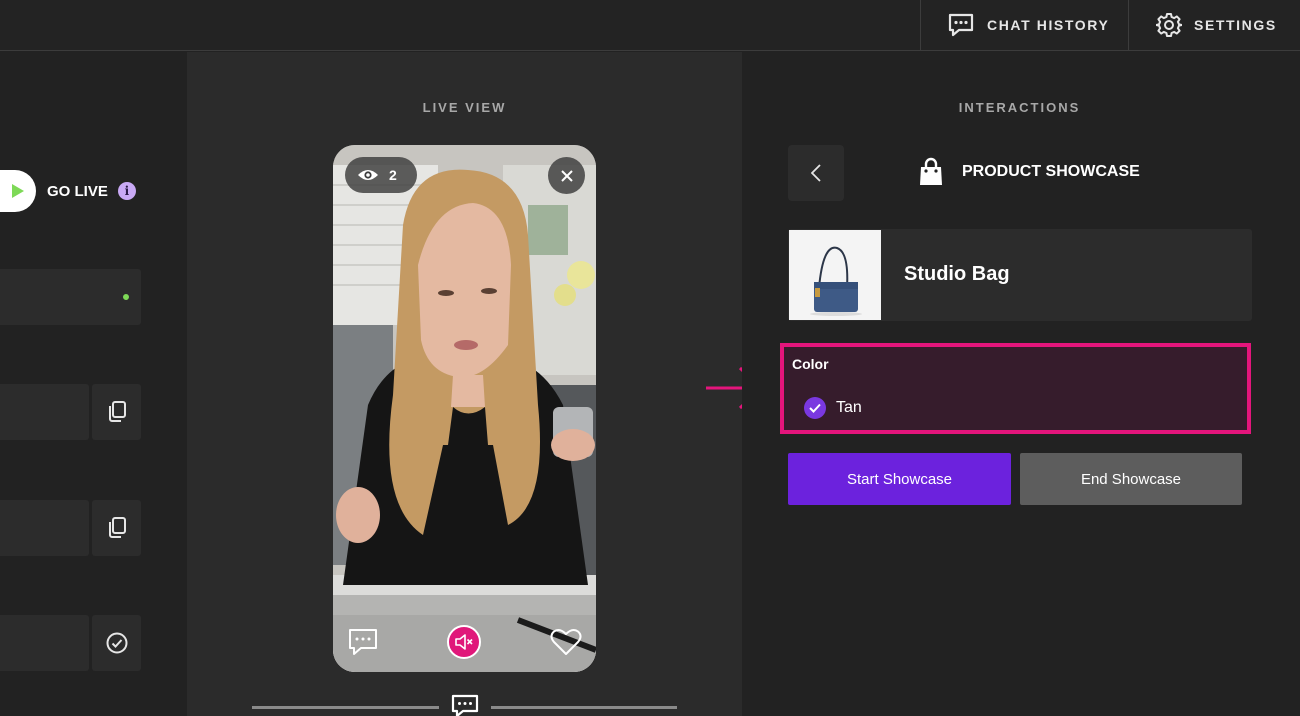 This screenshot has width=1300, height=716. I want to click on confirm-button, so click(116, 643).